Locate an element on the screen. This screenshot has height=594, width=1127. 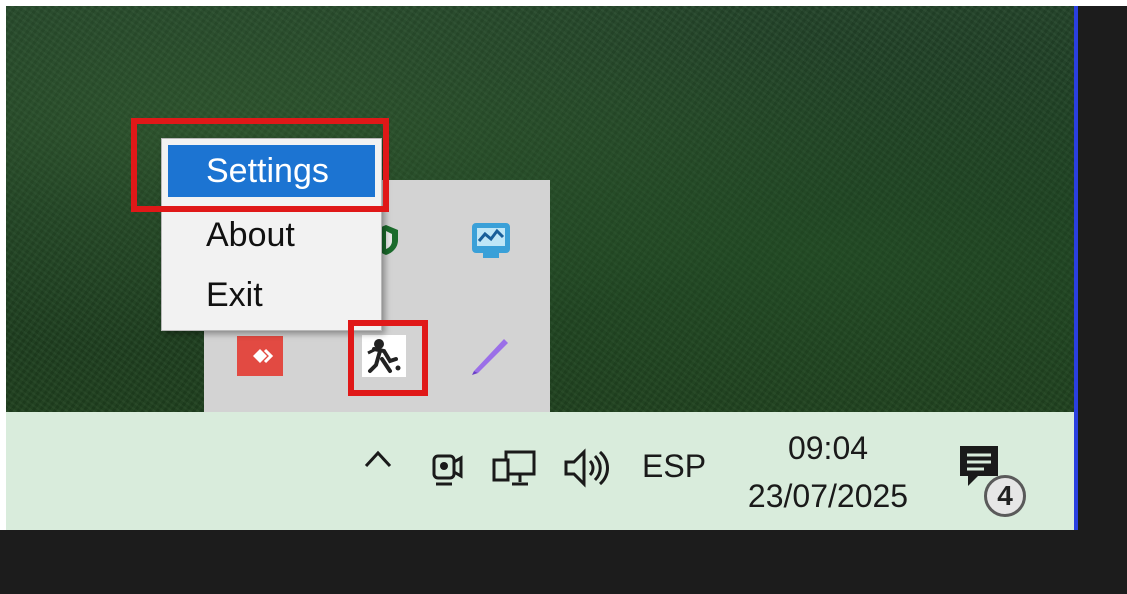
chevron-up-icon is located at coordinates (378, 459).